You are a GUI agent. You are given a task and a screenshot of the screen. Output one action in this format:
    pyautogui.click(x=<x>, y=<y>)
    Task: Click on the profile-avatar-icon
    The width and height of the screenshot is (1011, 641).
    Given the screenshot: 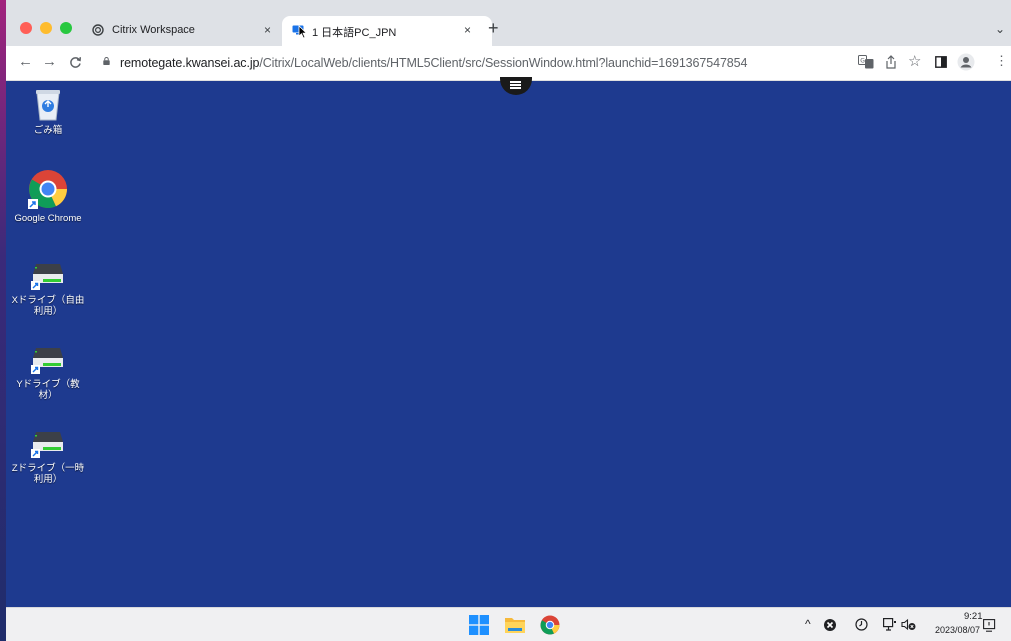 What is the action you would take?
    pyautogui.click(x=966, y=62)
    